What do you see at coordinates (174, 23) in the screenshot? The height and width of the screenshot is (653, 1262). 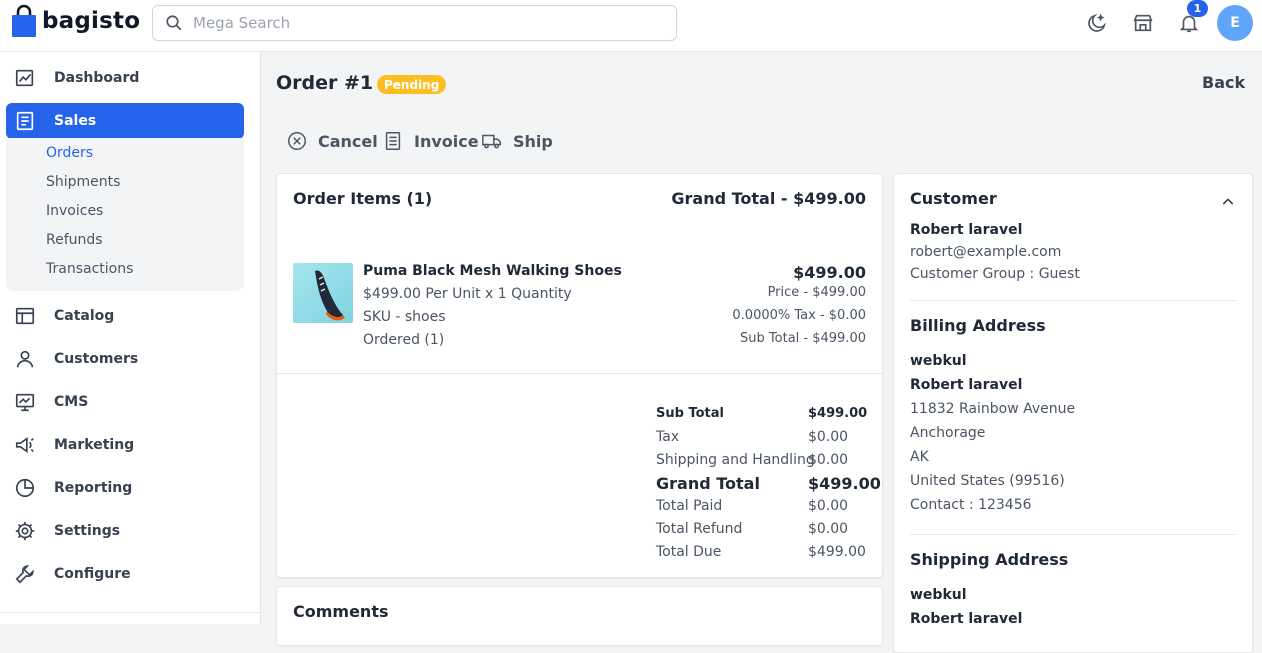 I see `search-icon` at bounding box center [174, 23].